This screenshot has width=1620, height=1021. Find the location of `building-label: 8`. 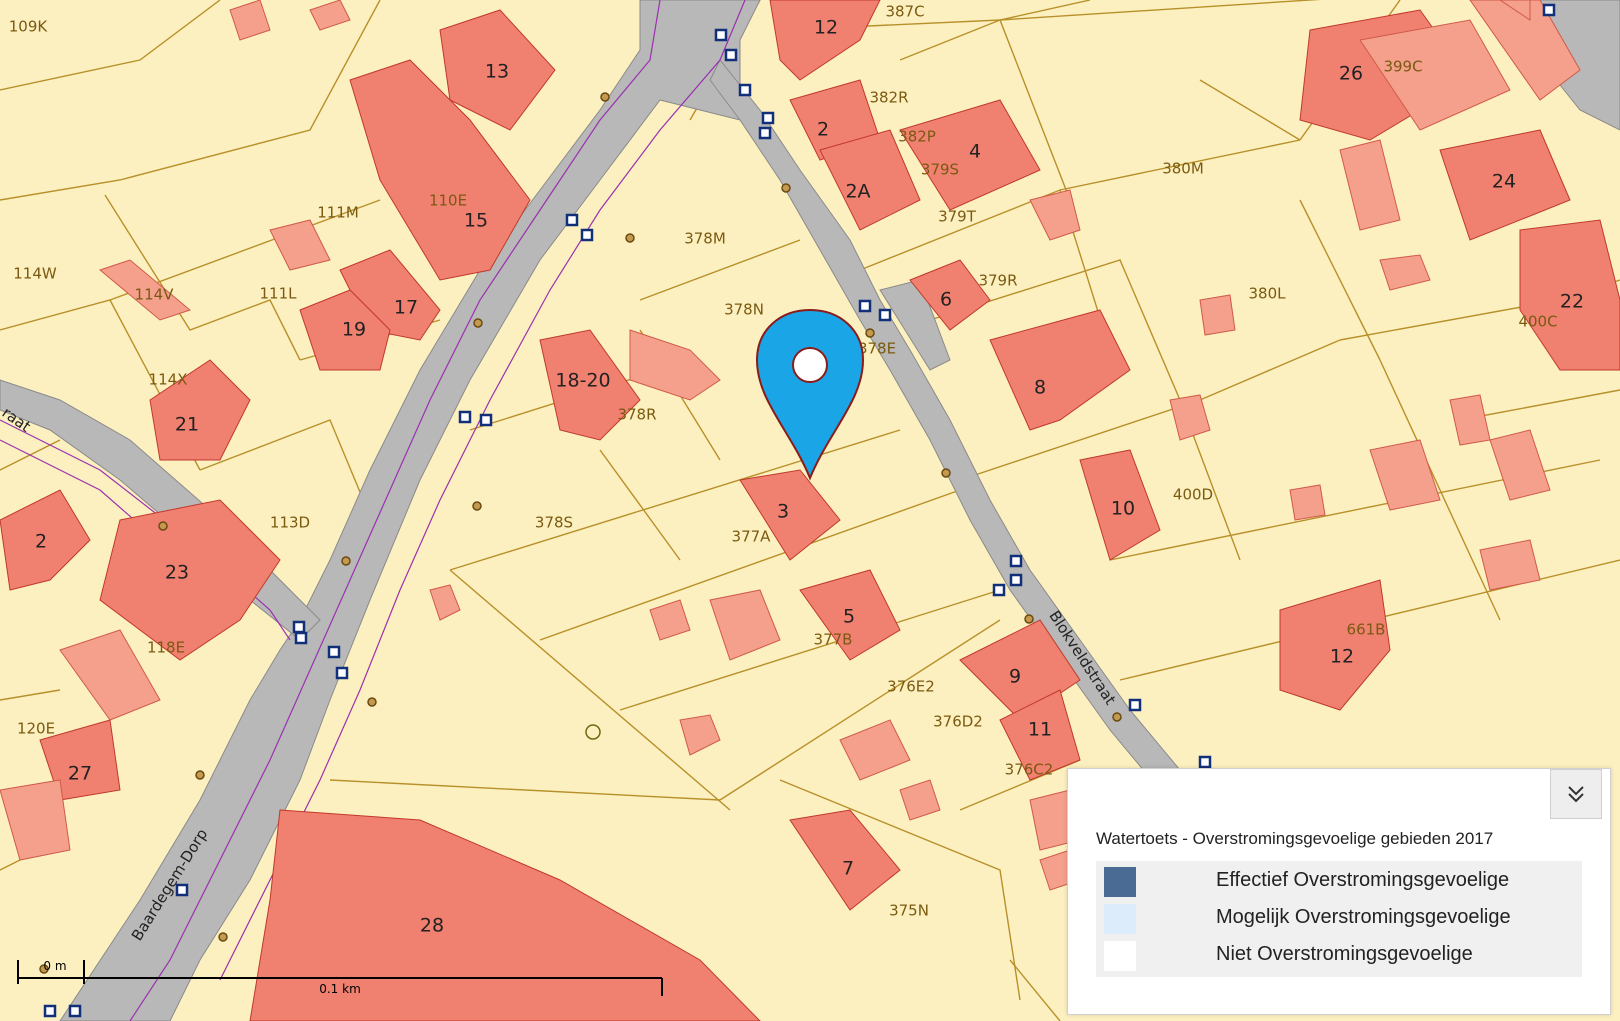

building-label: 8 is located at coordinates (1040, 388).